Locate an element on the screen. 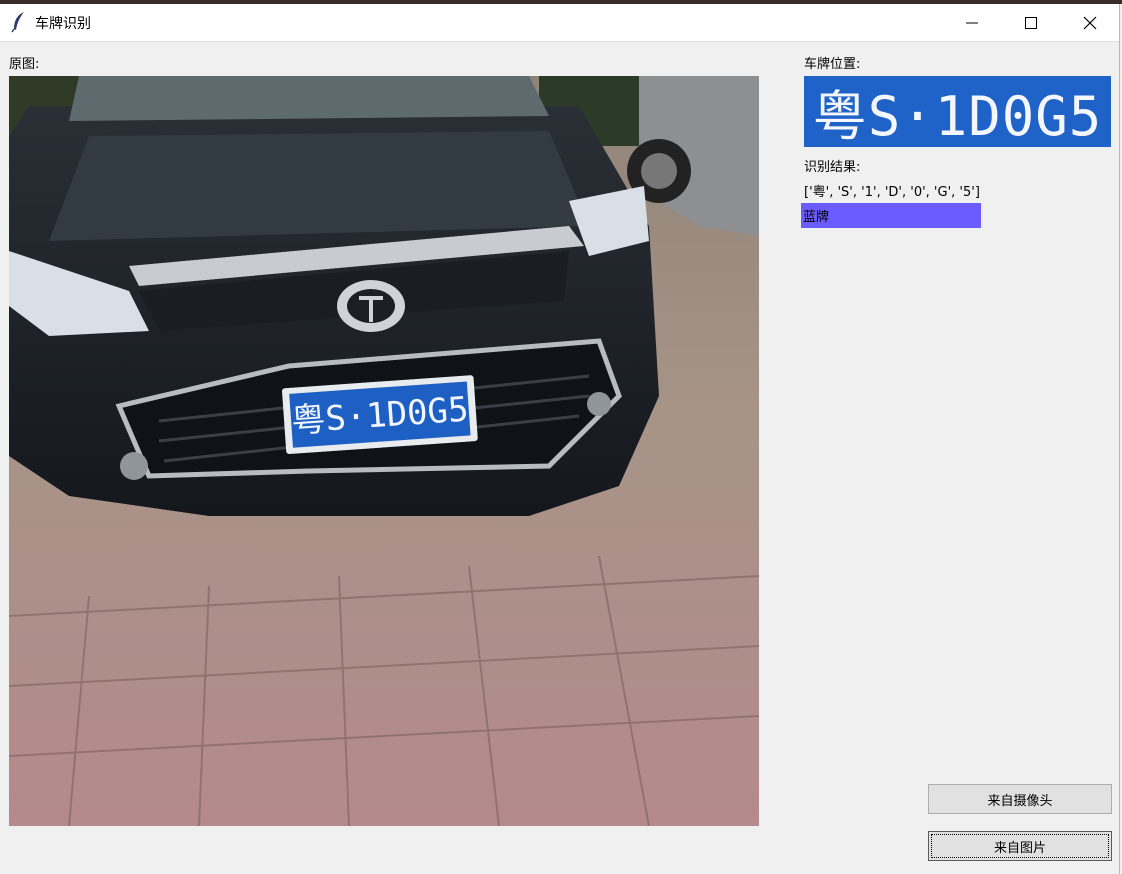 This screenshot has height=874, width=1122. minimize-button is located at coordinates (972, 22).